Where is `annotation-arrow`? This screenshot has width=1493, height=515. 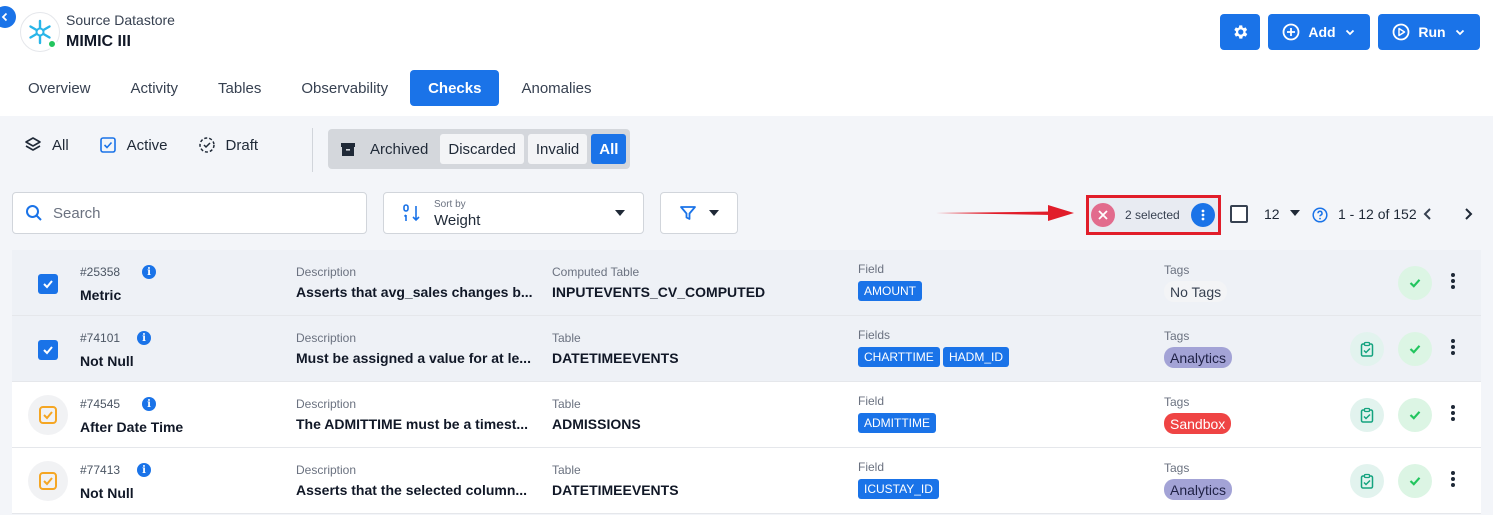 annotation-arrow is located at coordinates (1005, 213).